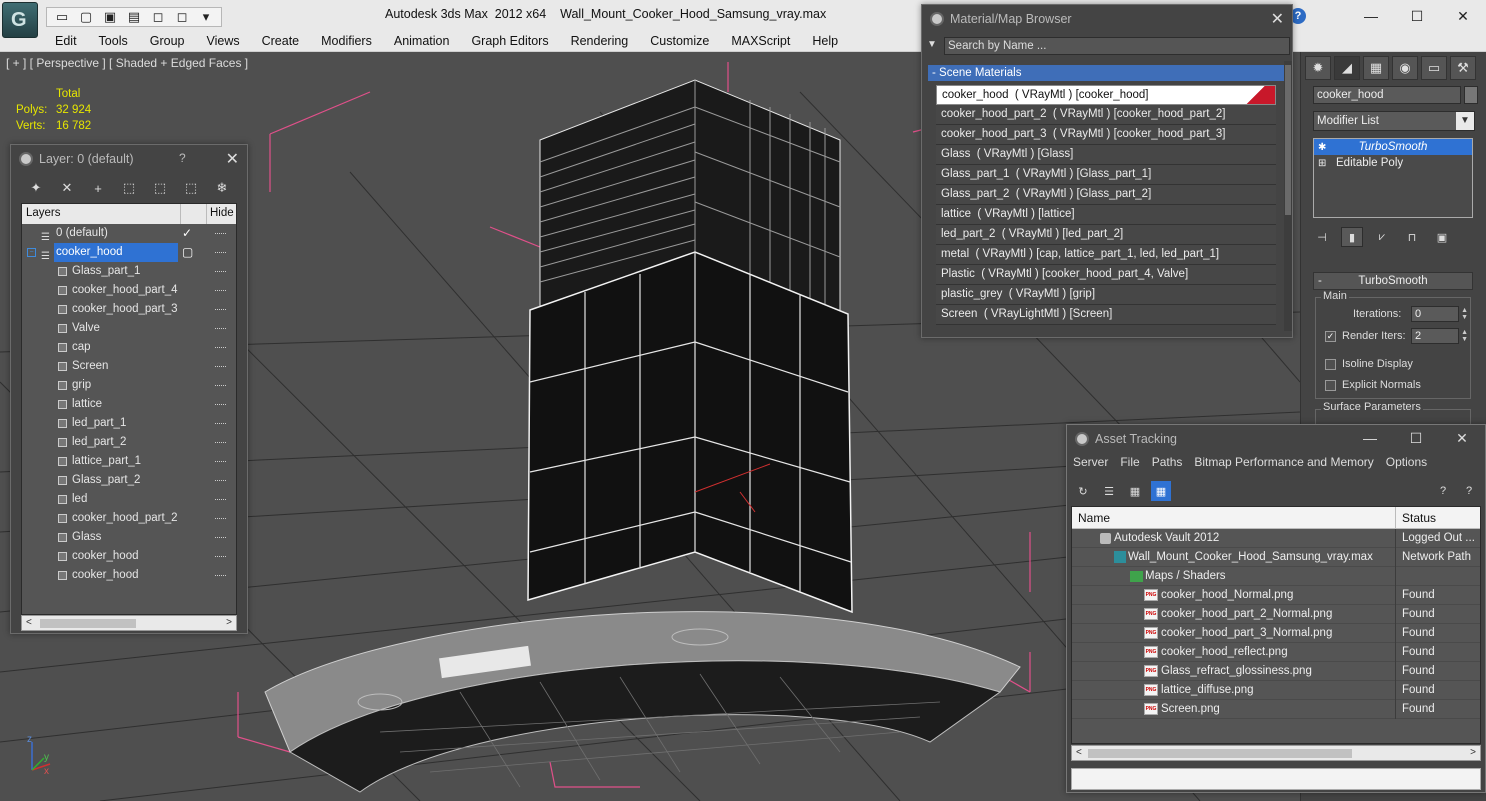 The width and height of the screenshot is (1486, 801). What do you see at coordinates (232, 159) in the screenshot?
I see `close-icon: ✕` at bounding box center [232, 159].